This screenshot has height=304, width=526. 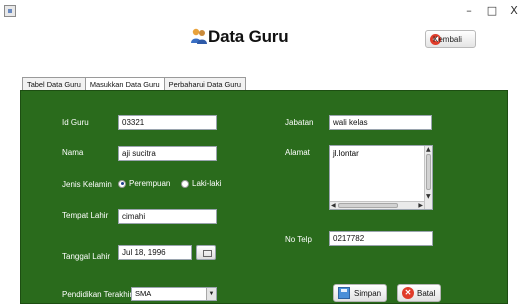 What do you see at coordinates (174, 294) in the screenshot?
I see `pendidikan-select: SMA ▼` at bounding box center [174, 294].